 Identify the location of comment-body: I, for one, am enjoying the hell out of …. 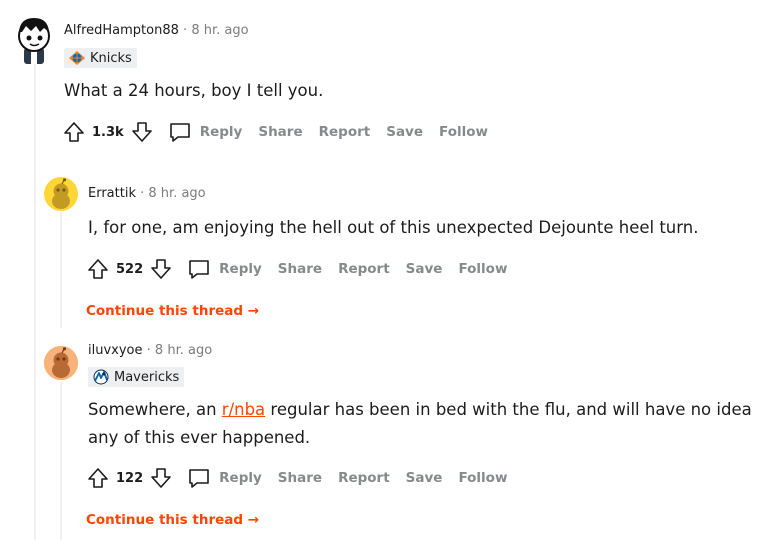
(393, 227).